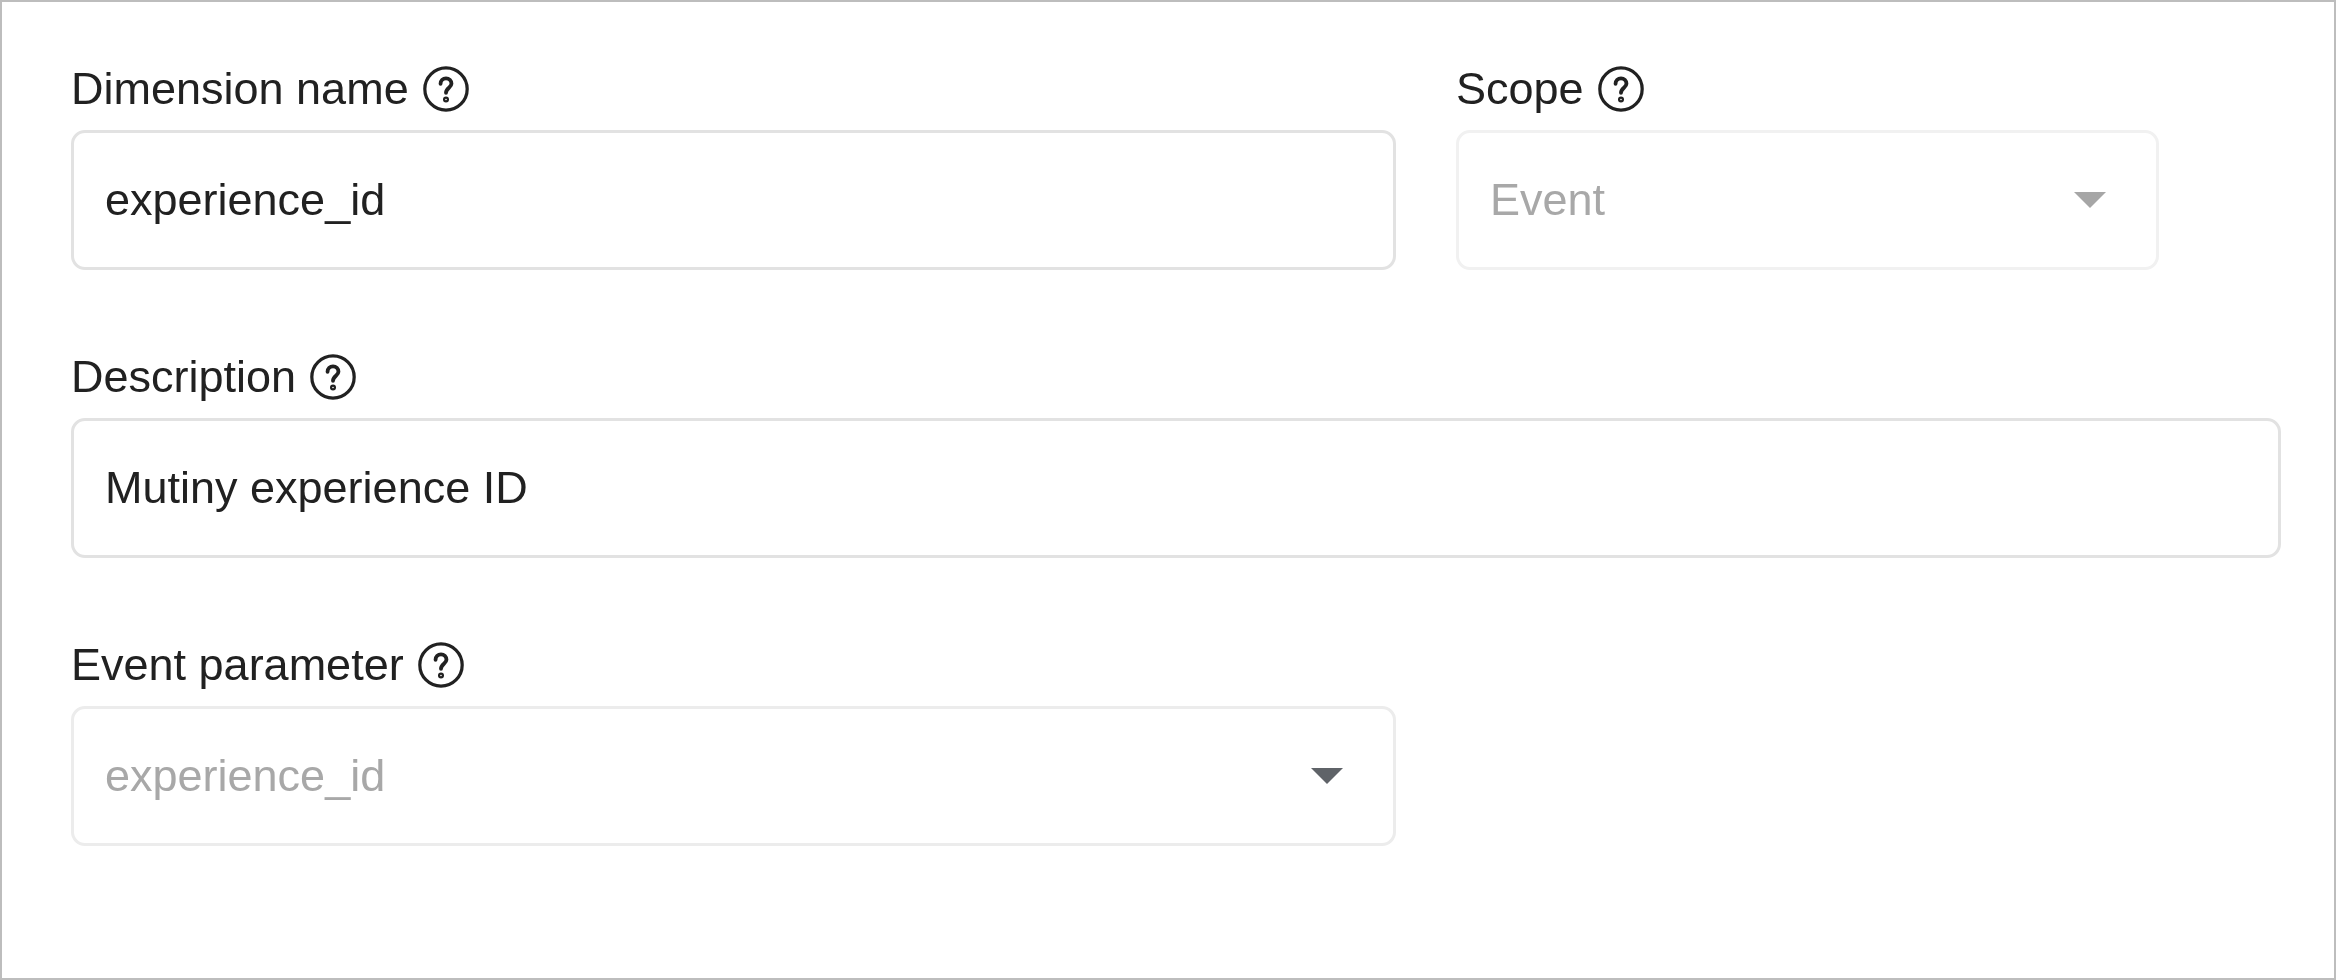 This screenshot has height=980, width=2336. What do you see at coordinates (237, 665) in the screenshot?
I see `field-label: Event parameter` at bounding box center [237, 665].